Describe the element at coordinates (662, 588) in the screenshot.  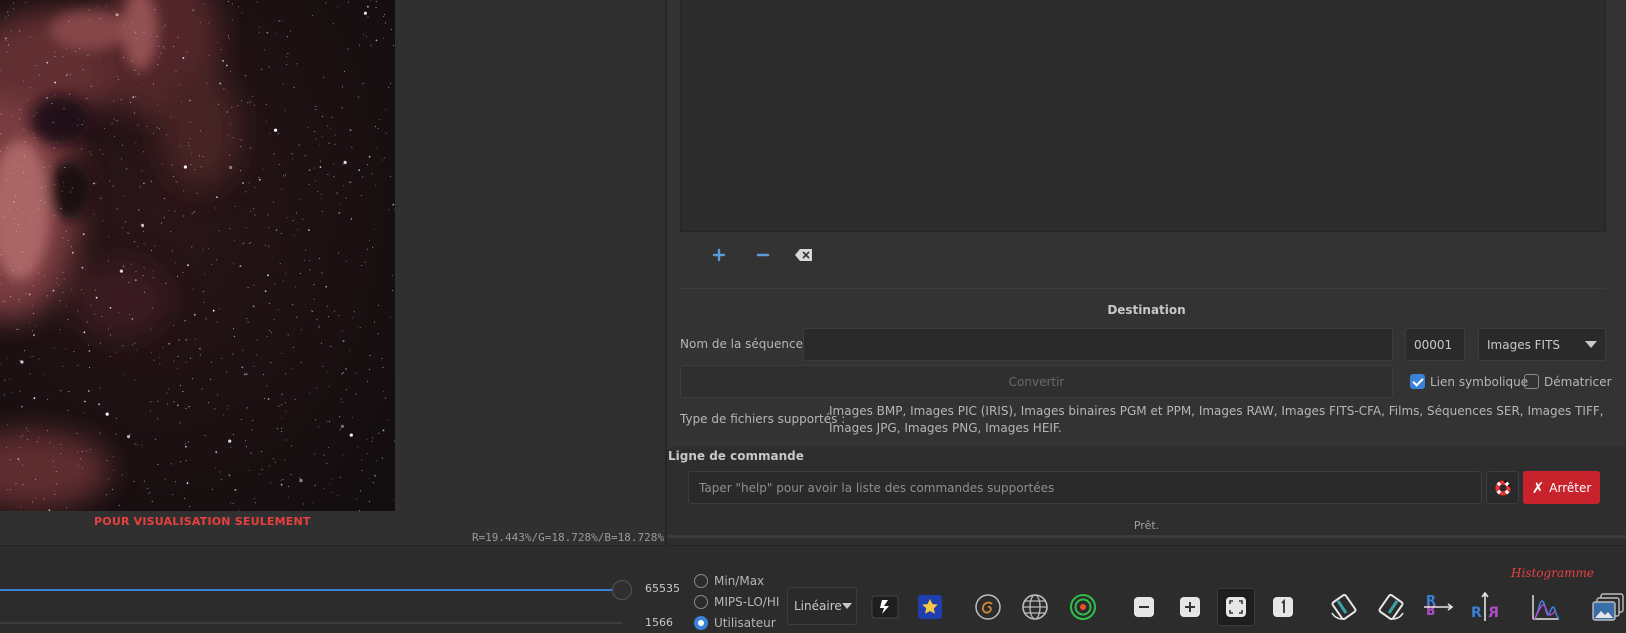
I see `high-threshold-value: 65535` at that location.